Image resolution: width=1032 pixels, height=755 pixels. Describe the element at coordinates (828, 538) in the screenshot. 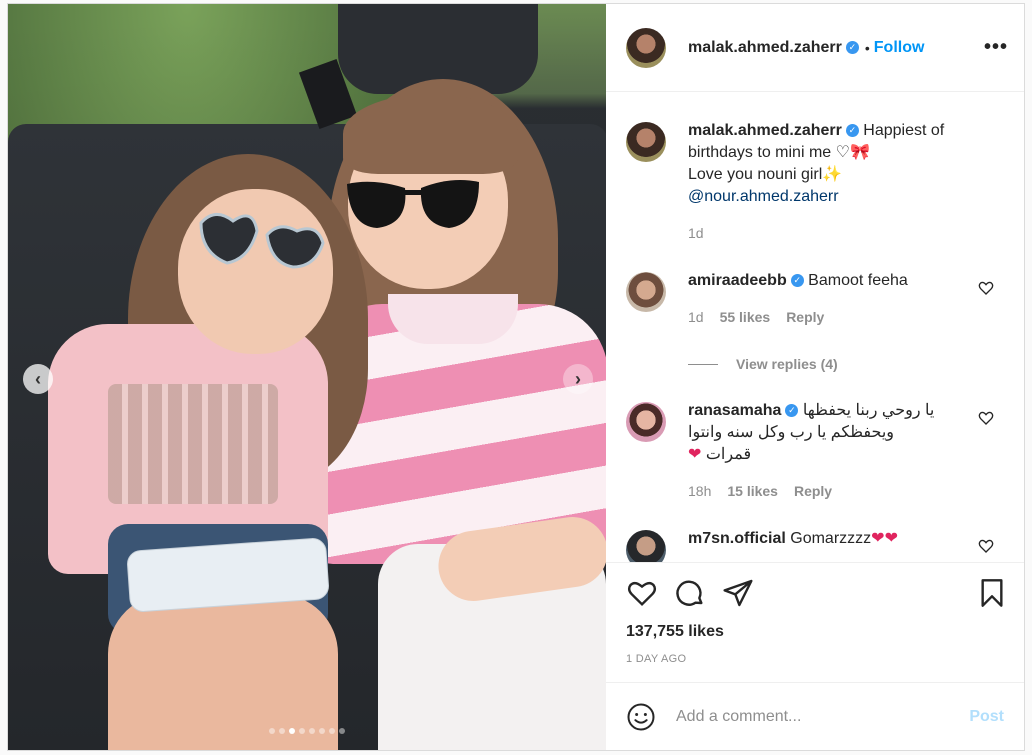

I see `comment-text: Gomarzzzz` at that location.